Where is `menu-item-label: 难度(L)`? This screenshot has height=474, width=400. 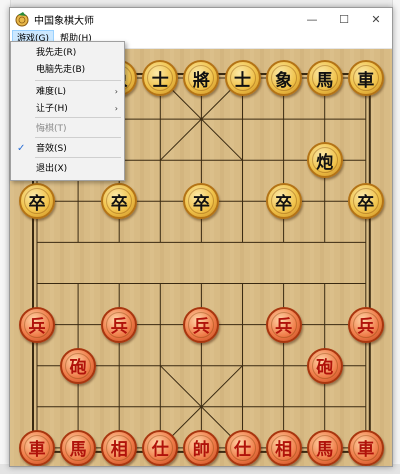
menu-item-label: 难度(L) is located at coordinates (51, 92).